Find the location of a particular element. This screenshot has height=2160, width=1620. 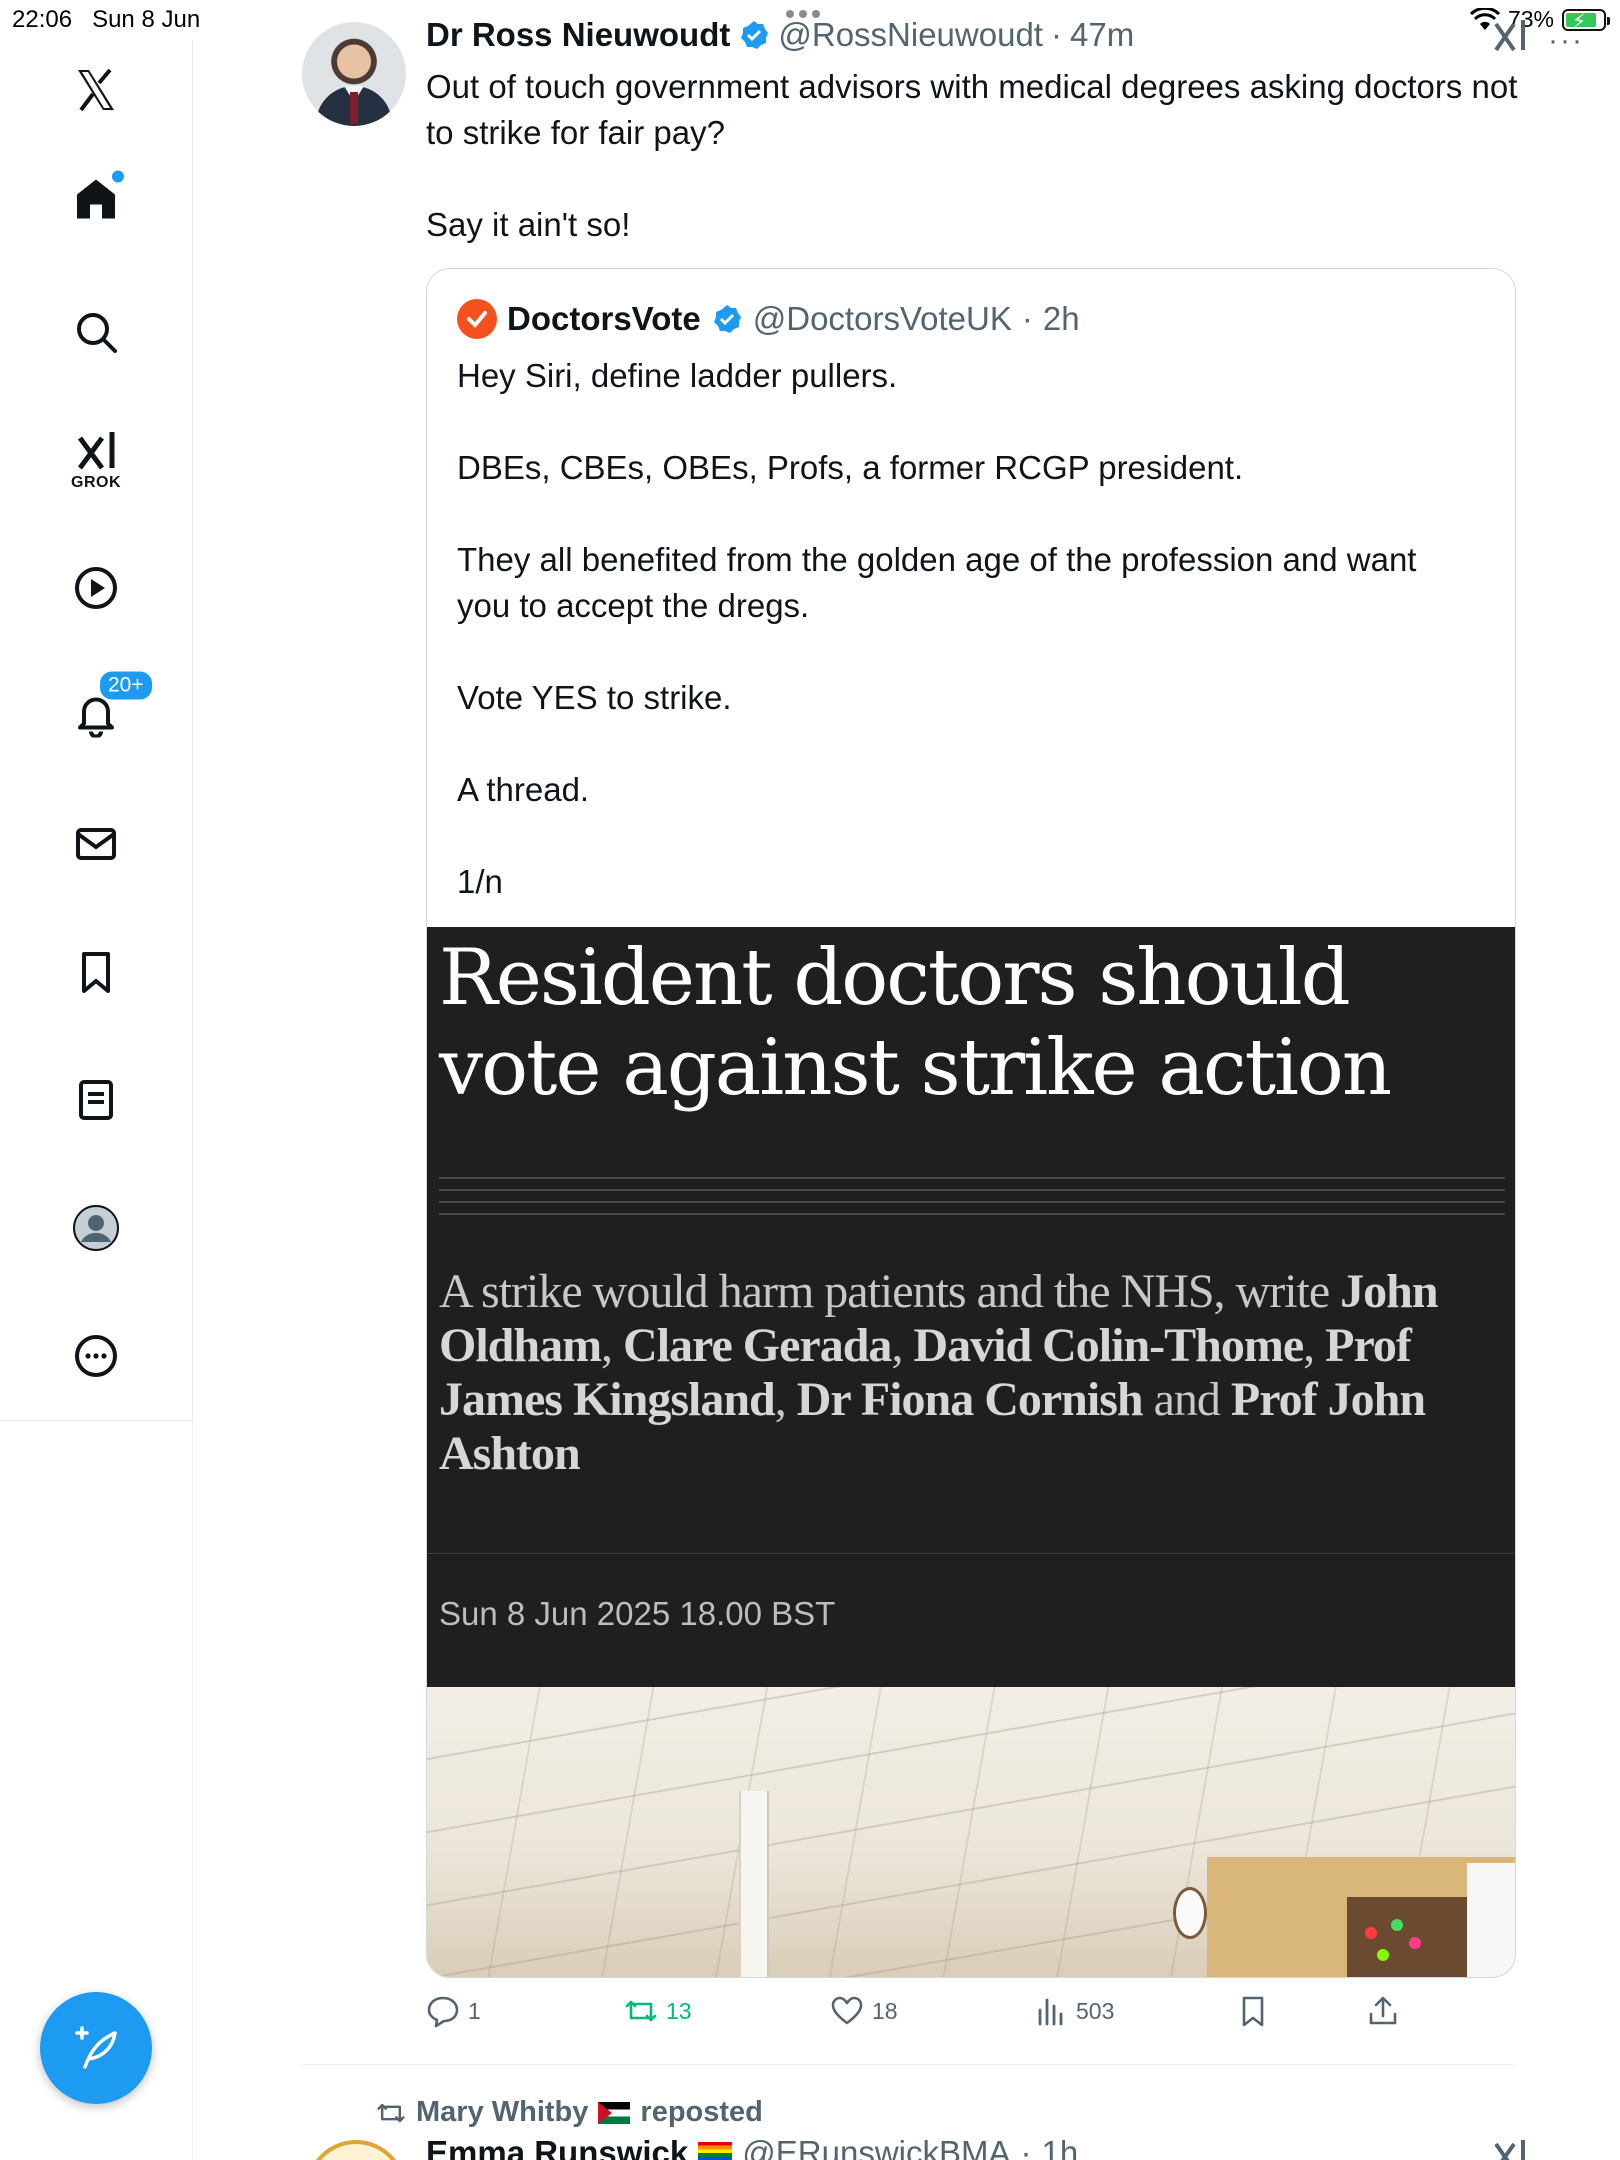

sidebar-item-bookmarks is located at coordinates (96, 972).